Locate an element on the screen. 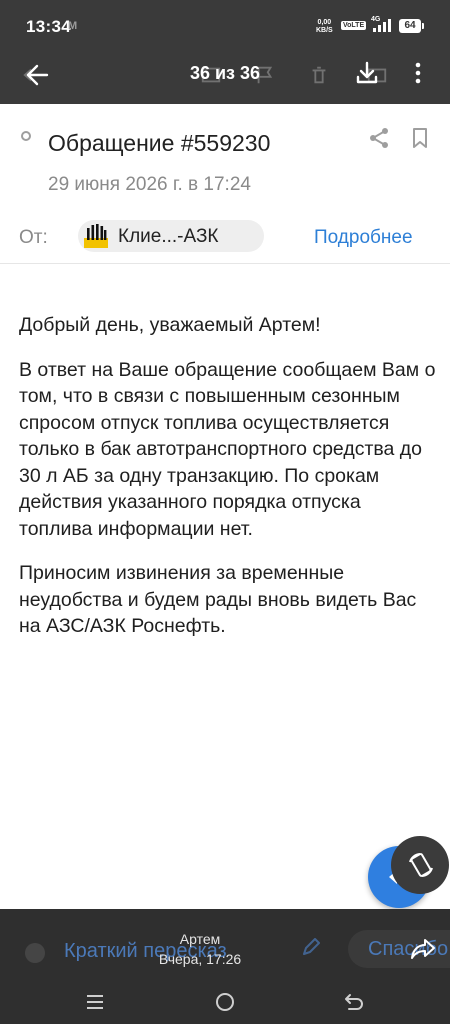 This screenshot has width=450, height=1024. unread-indicator-icon is located at coordinates (26, 136).